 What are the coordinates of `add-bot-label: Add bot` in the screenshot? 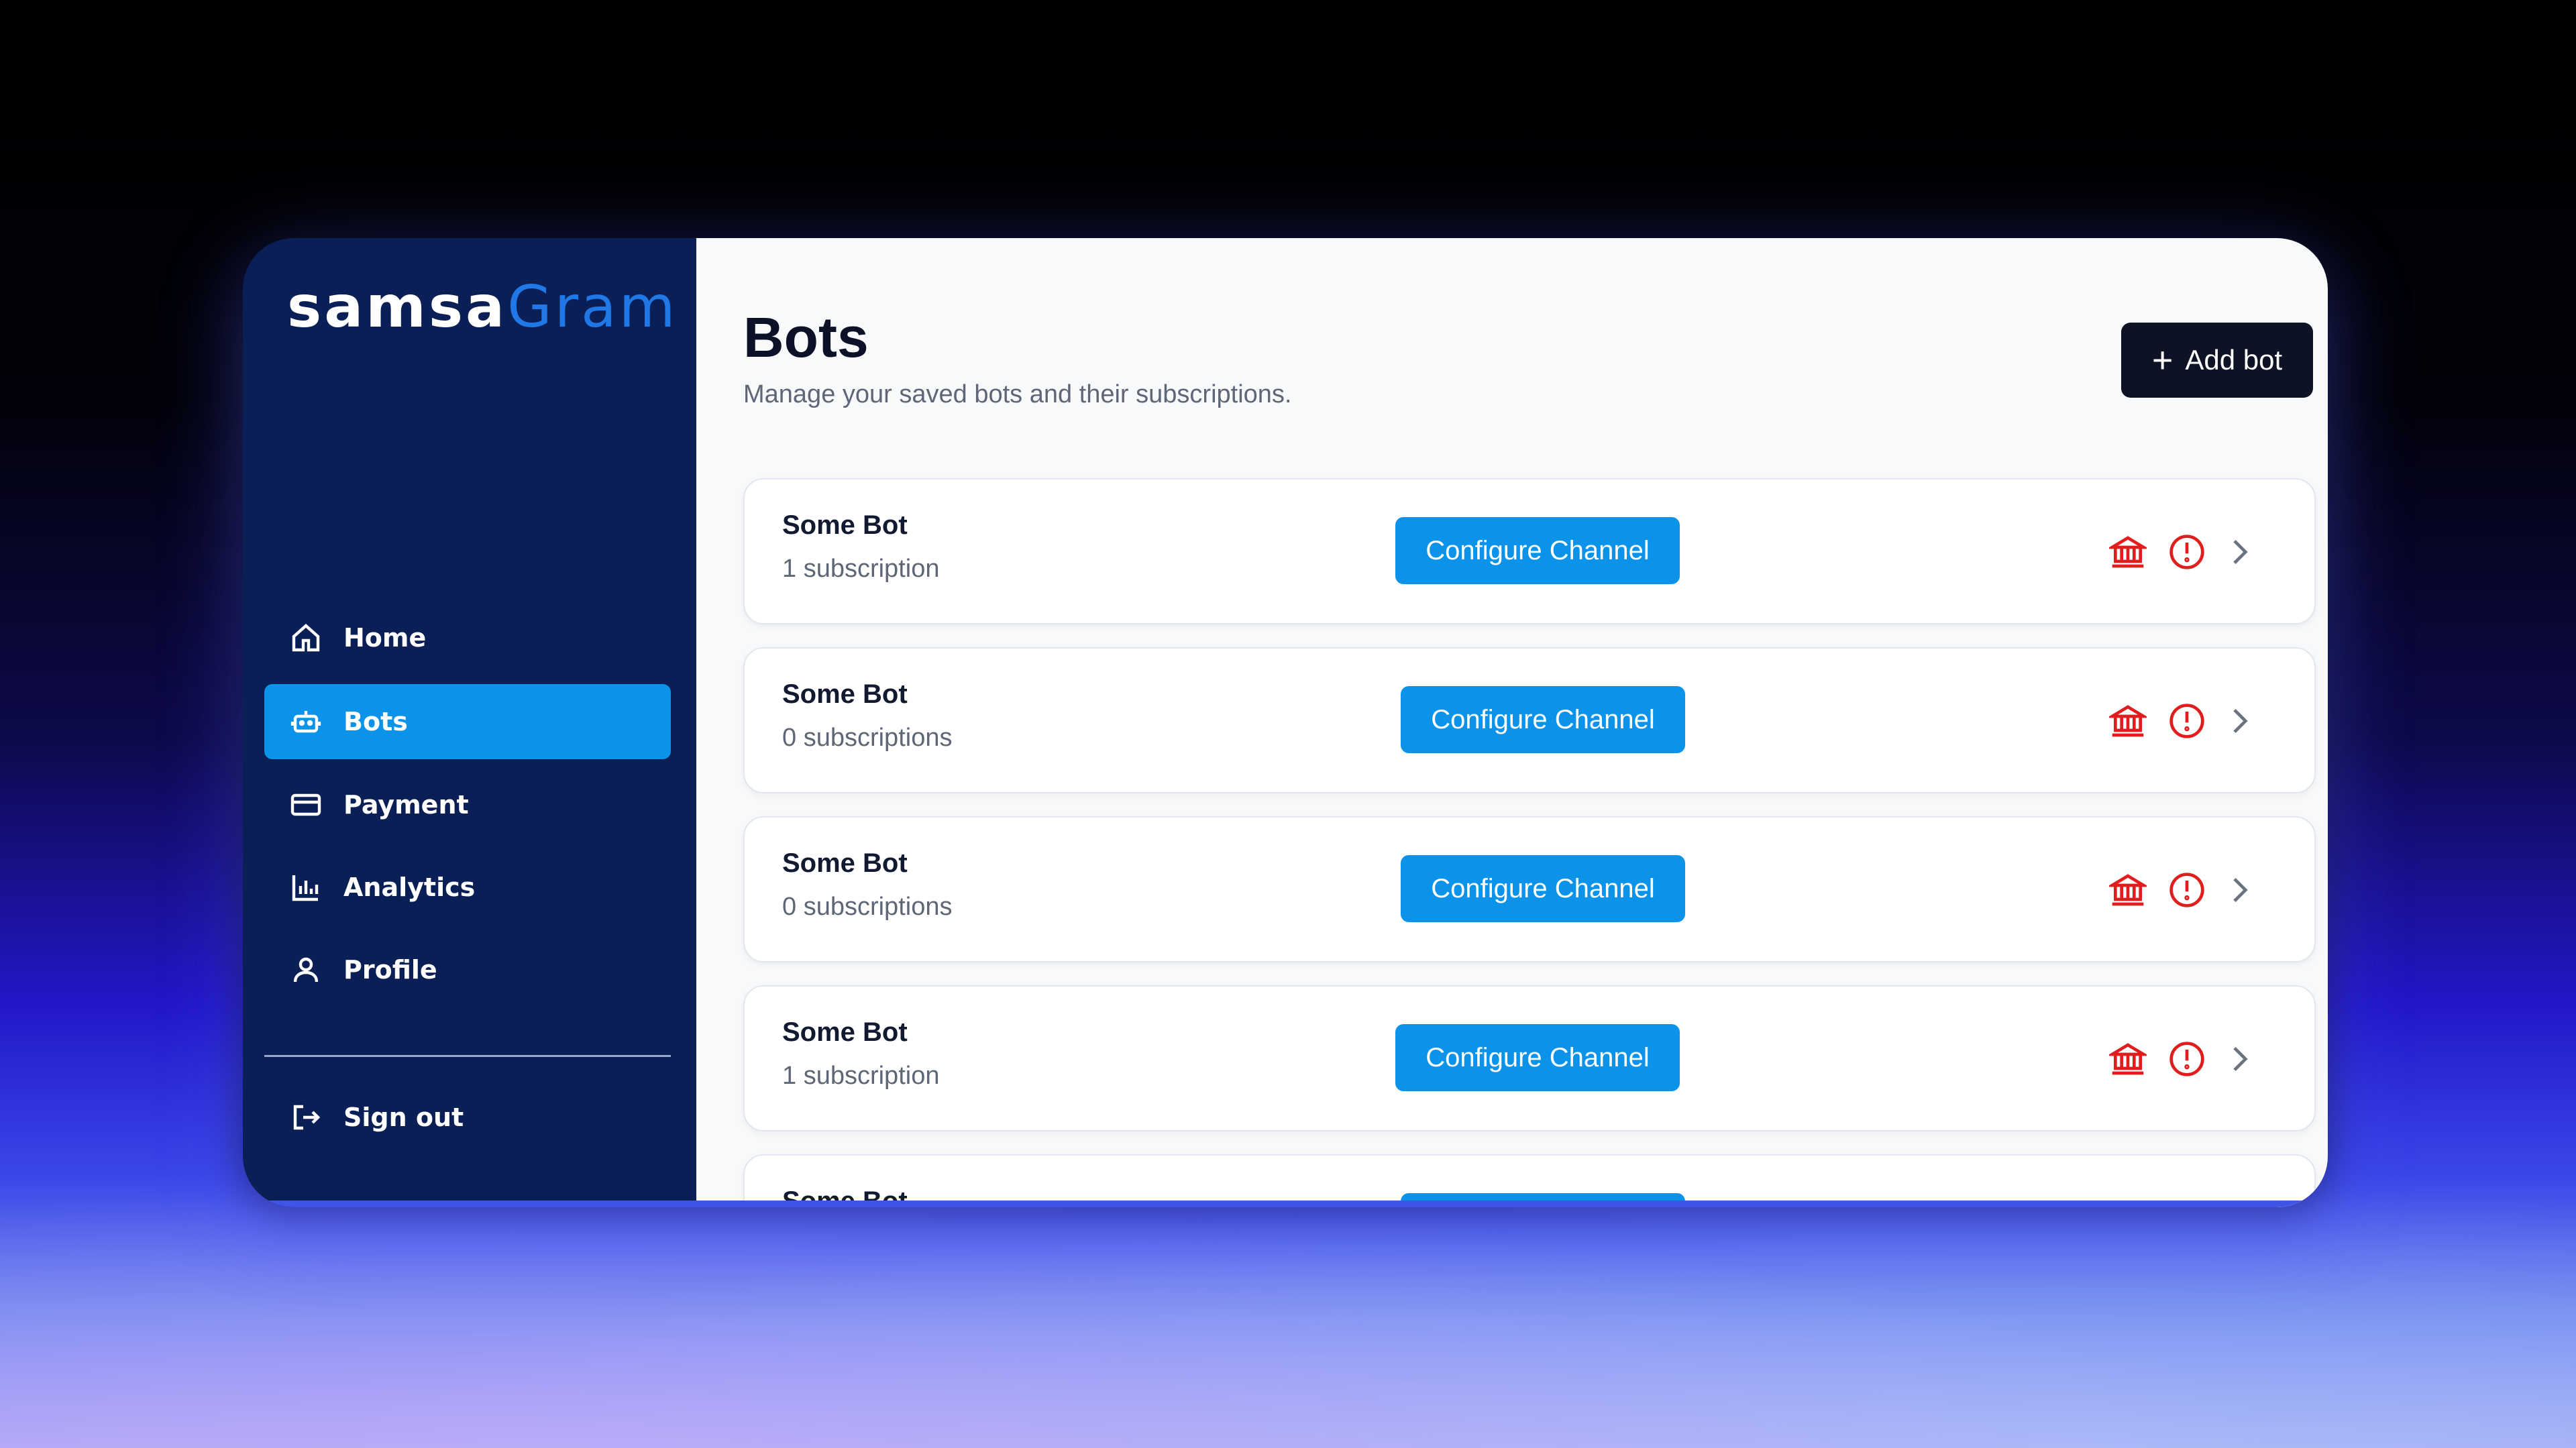 It's located at (2234, 360).